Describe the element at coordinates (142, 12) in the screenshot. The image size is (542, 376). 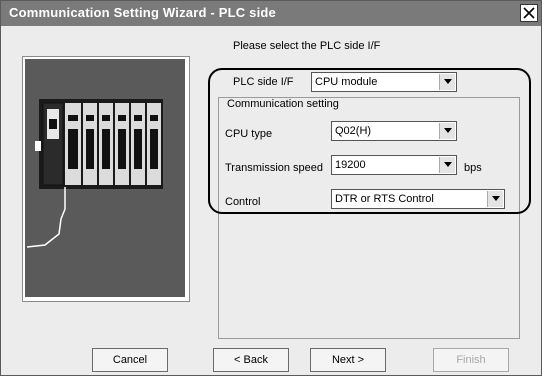
I see `window-title: Communication Setting Wizard - PLC side` at that location.